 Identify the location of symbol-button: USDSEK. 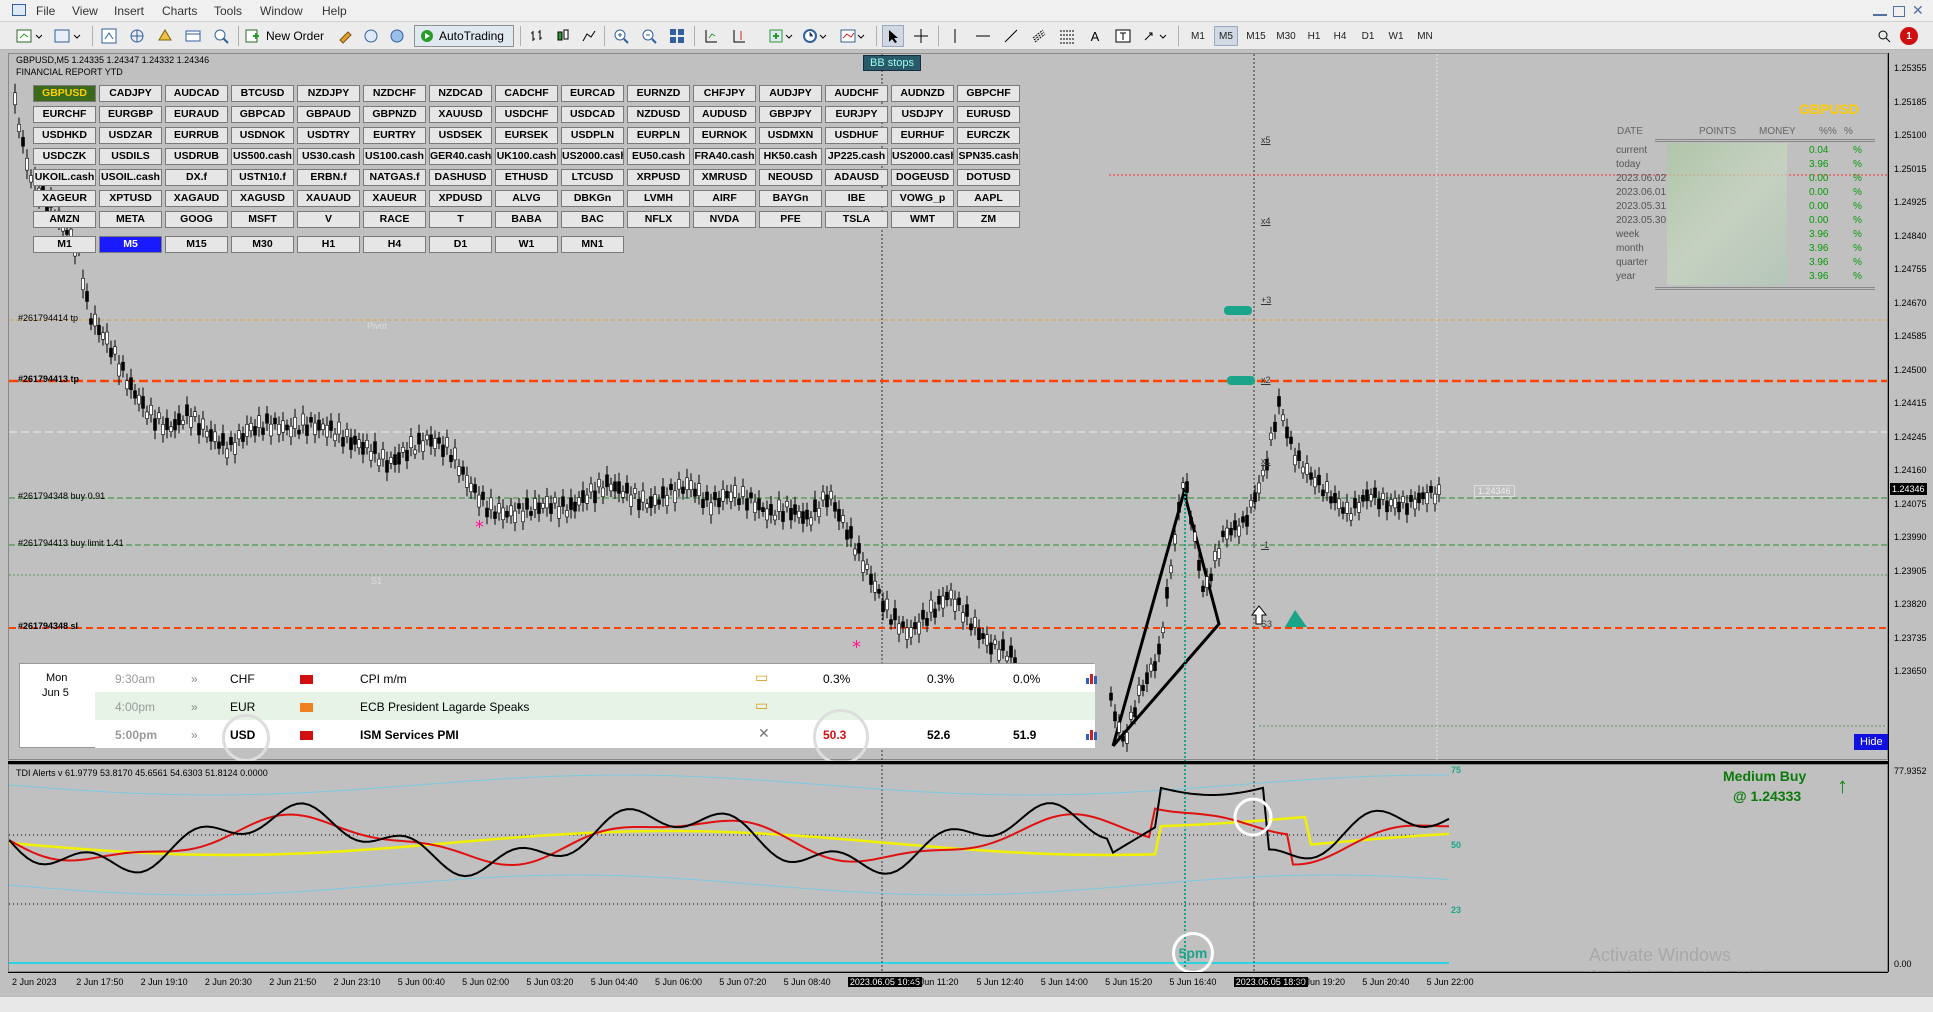
(460, 135).